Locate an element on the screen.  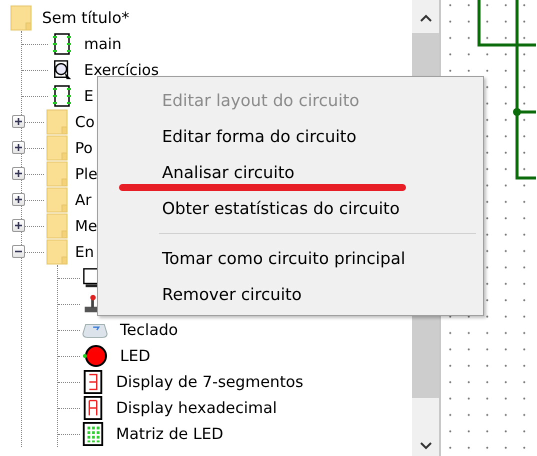
led-matrix-icon is located at coordinates (93, 434).